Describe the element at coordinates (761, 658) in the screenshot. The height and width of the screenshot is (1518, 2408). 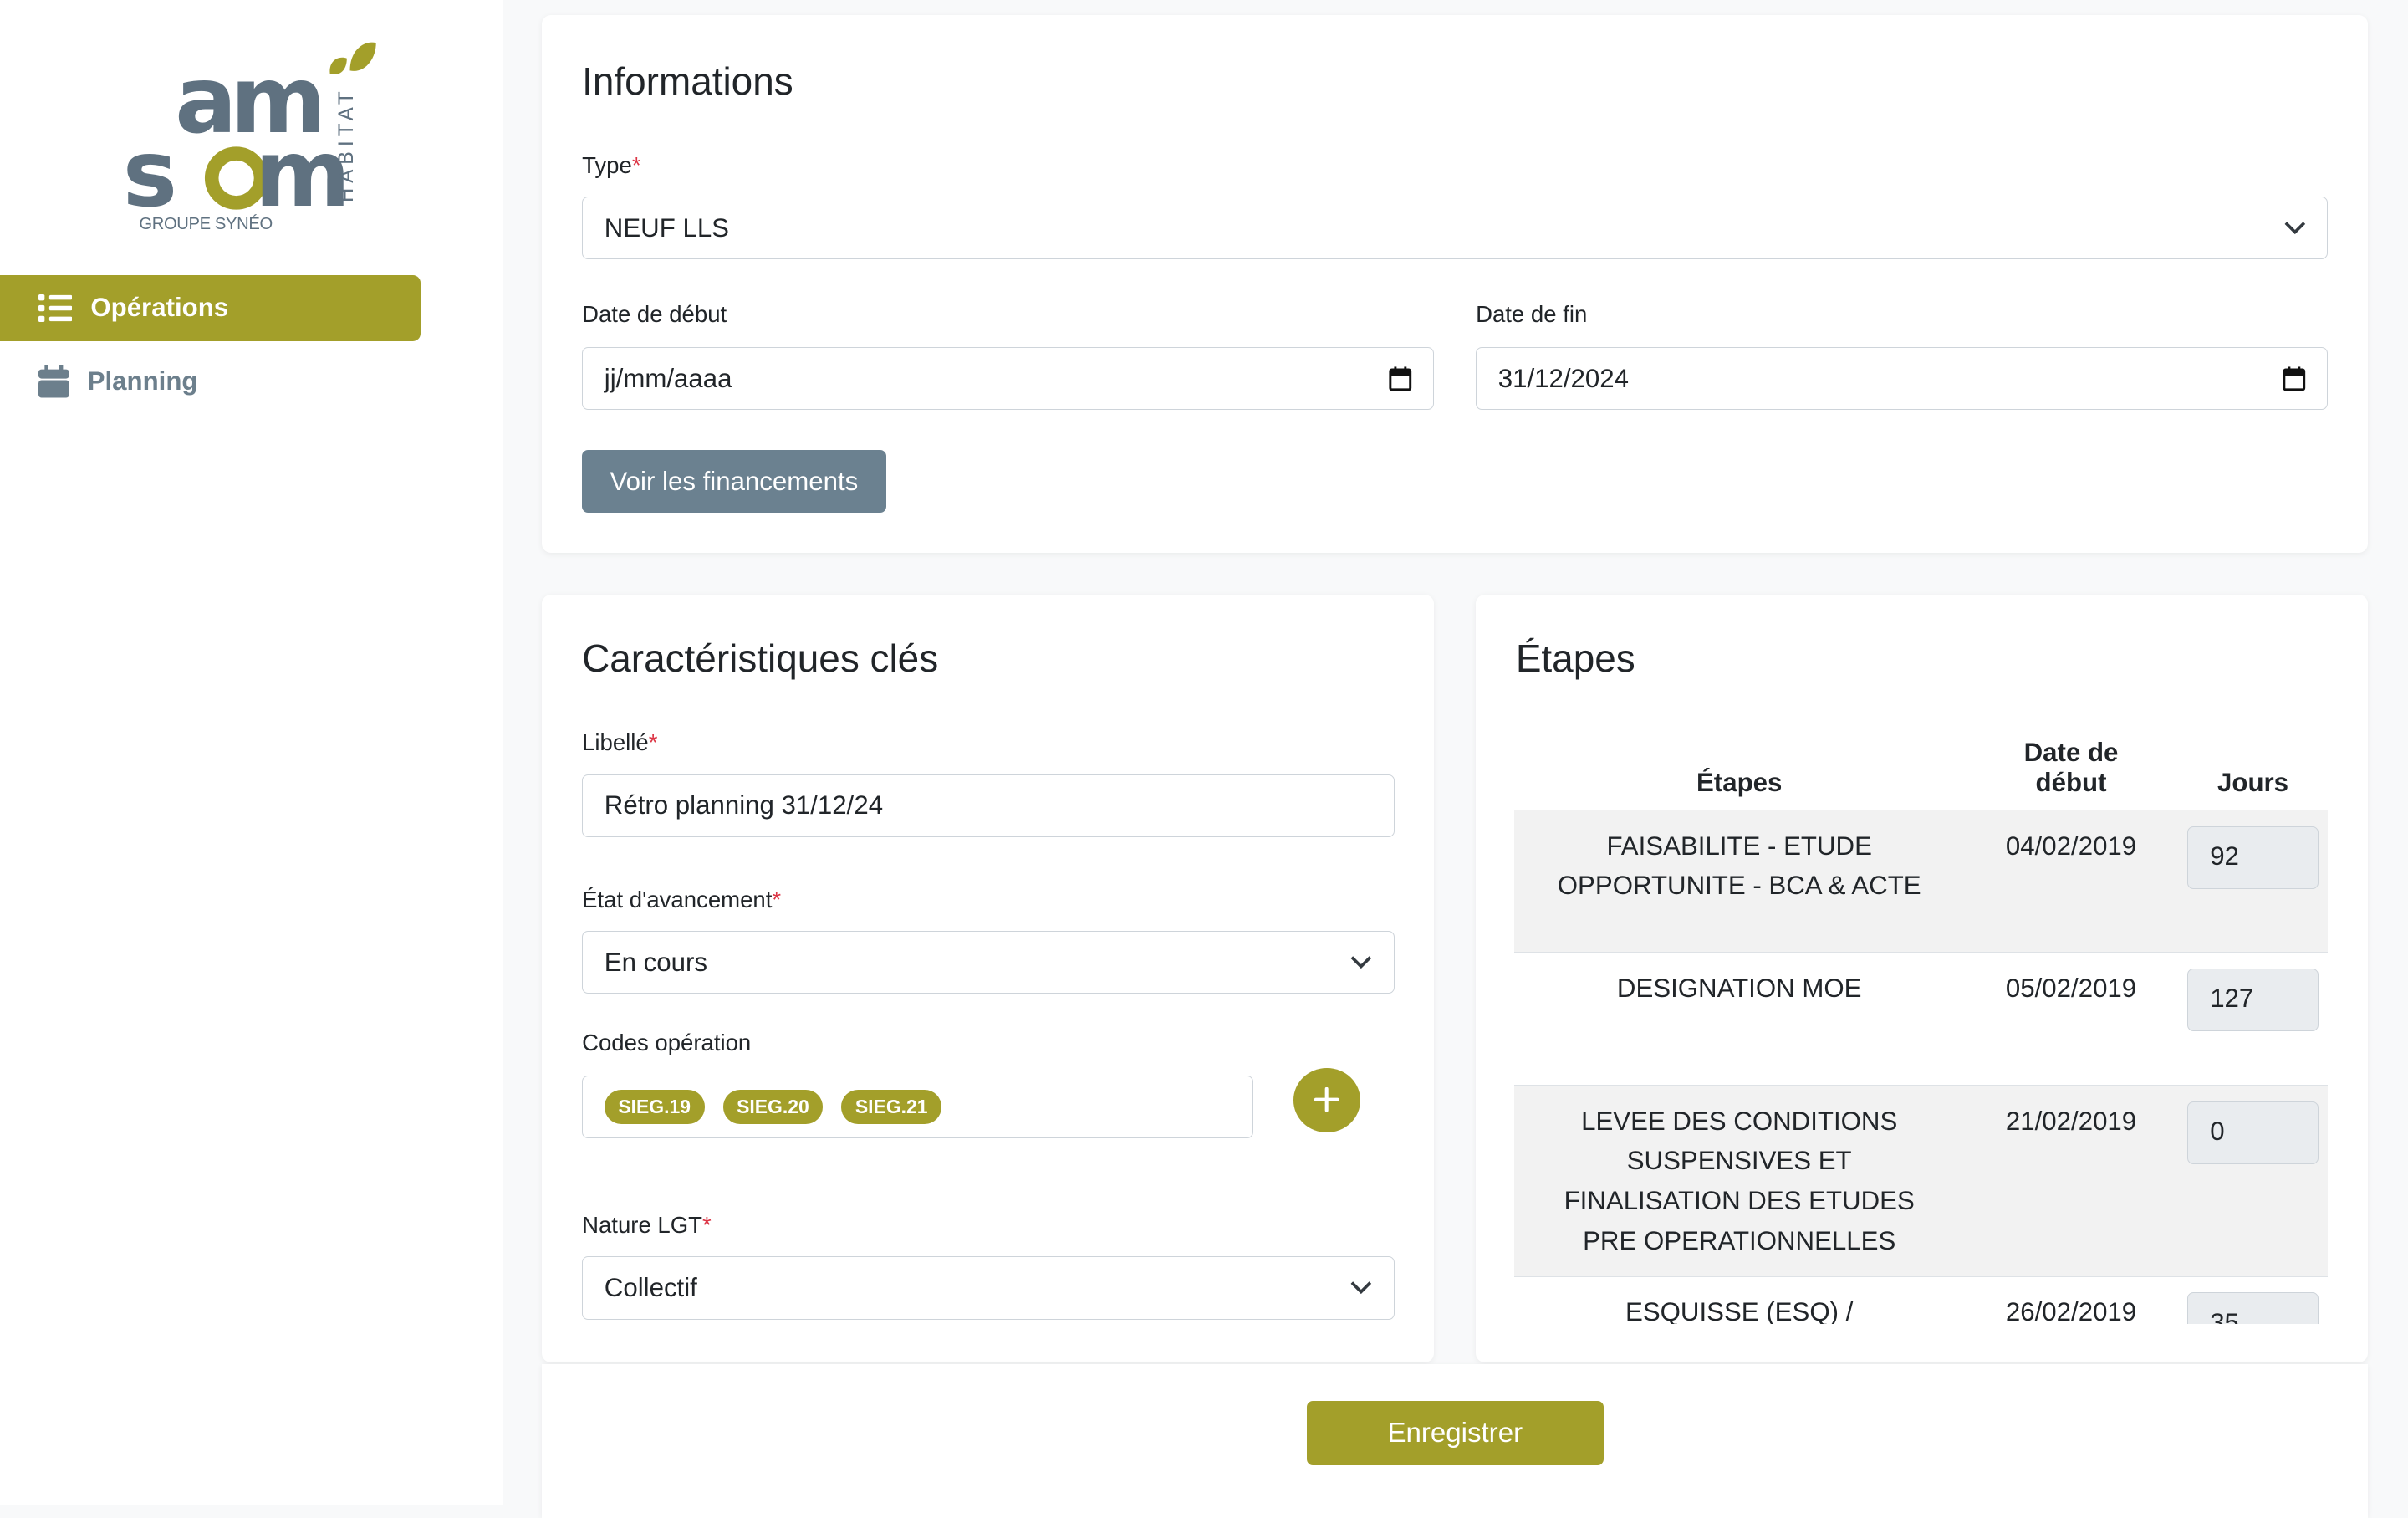
I see `caracteristiques-title: Caractéristiques clés` at that location.